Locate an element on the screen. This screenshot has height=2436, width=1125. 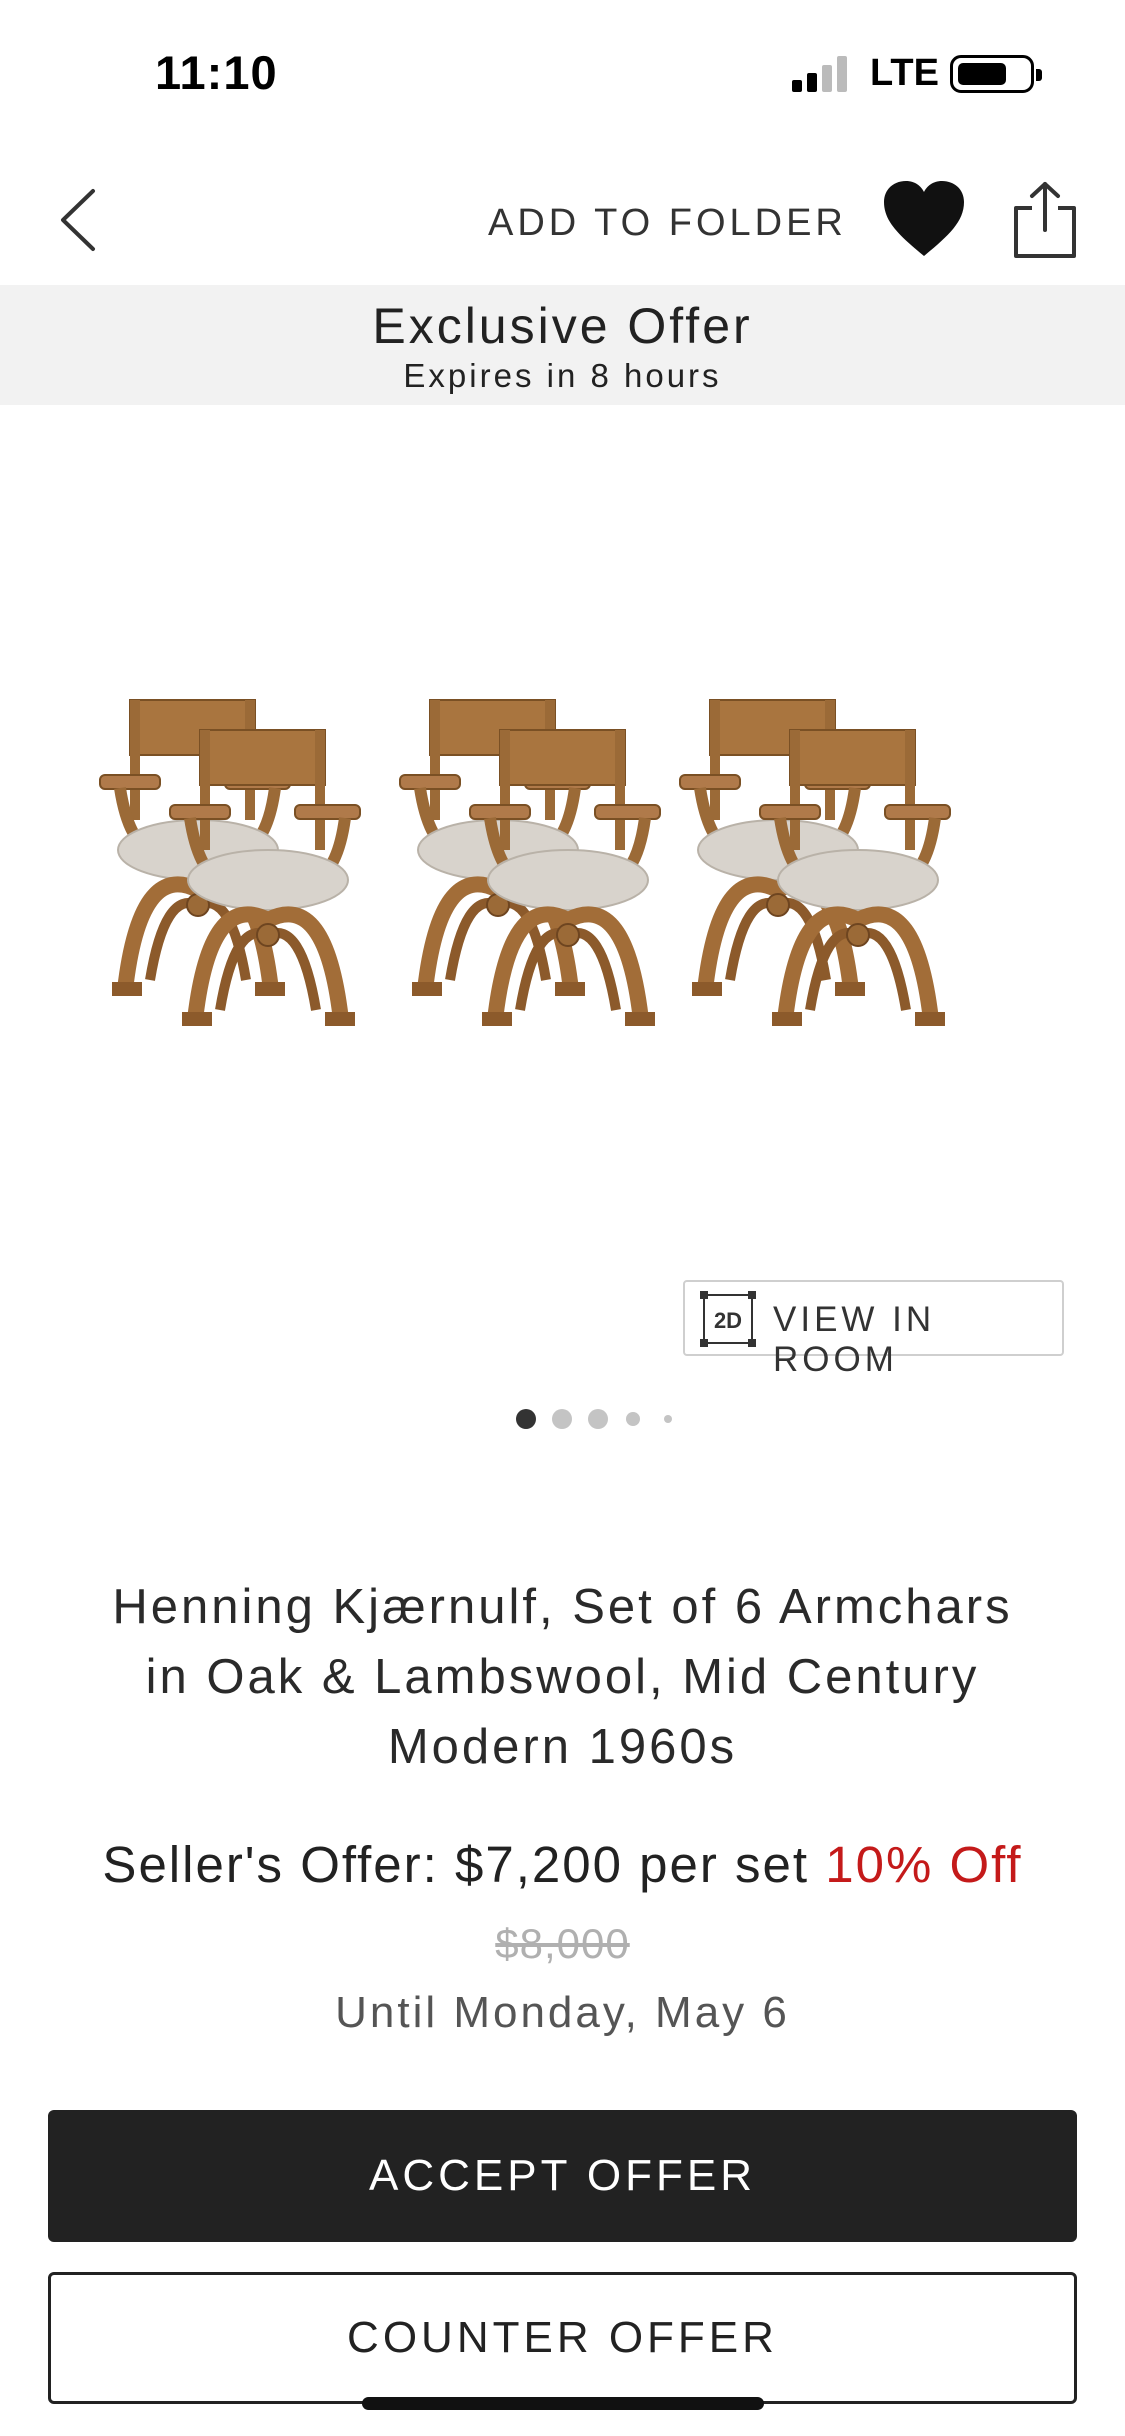
status-time: 11:10 is located at coordinates (216, 72).